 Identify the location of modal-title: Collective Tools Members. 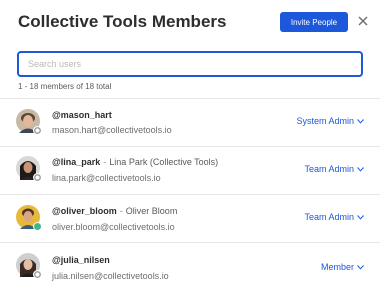
(122, 21).